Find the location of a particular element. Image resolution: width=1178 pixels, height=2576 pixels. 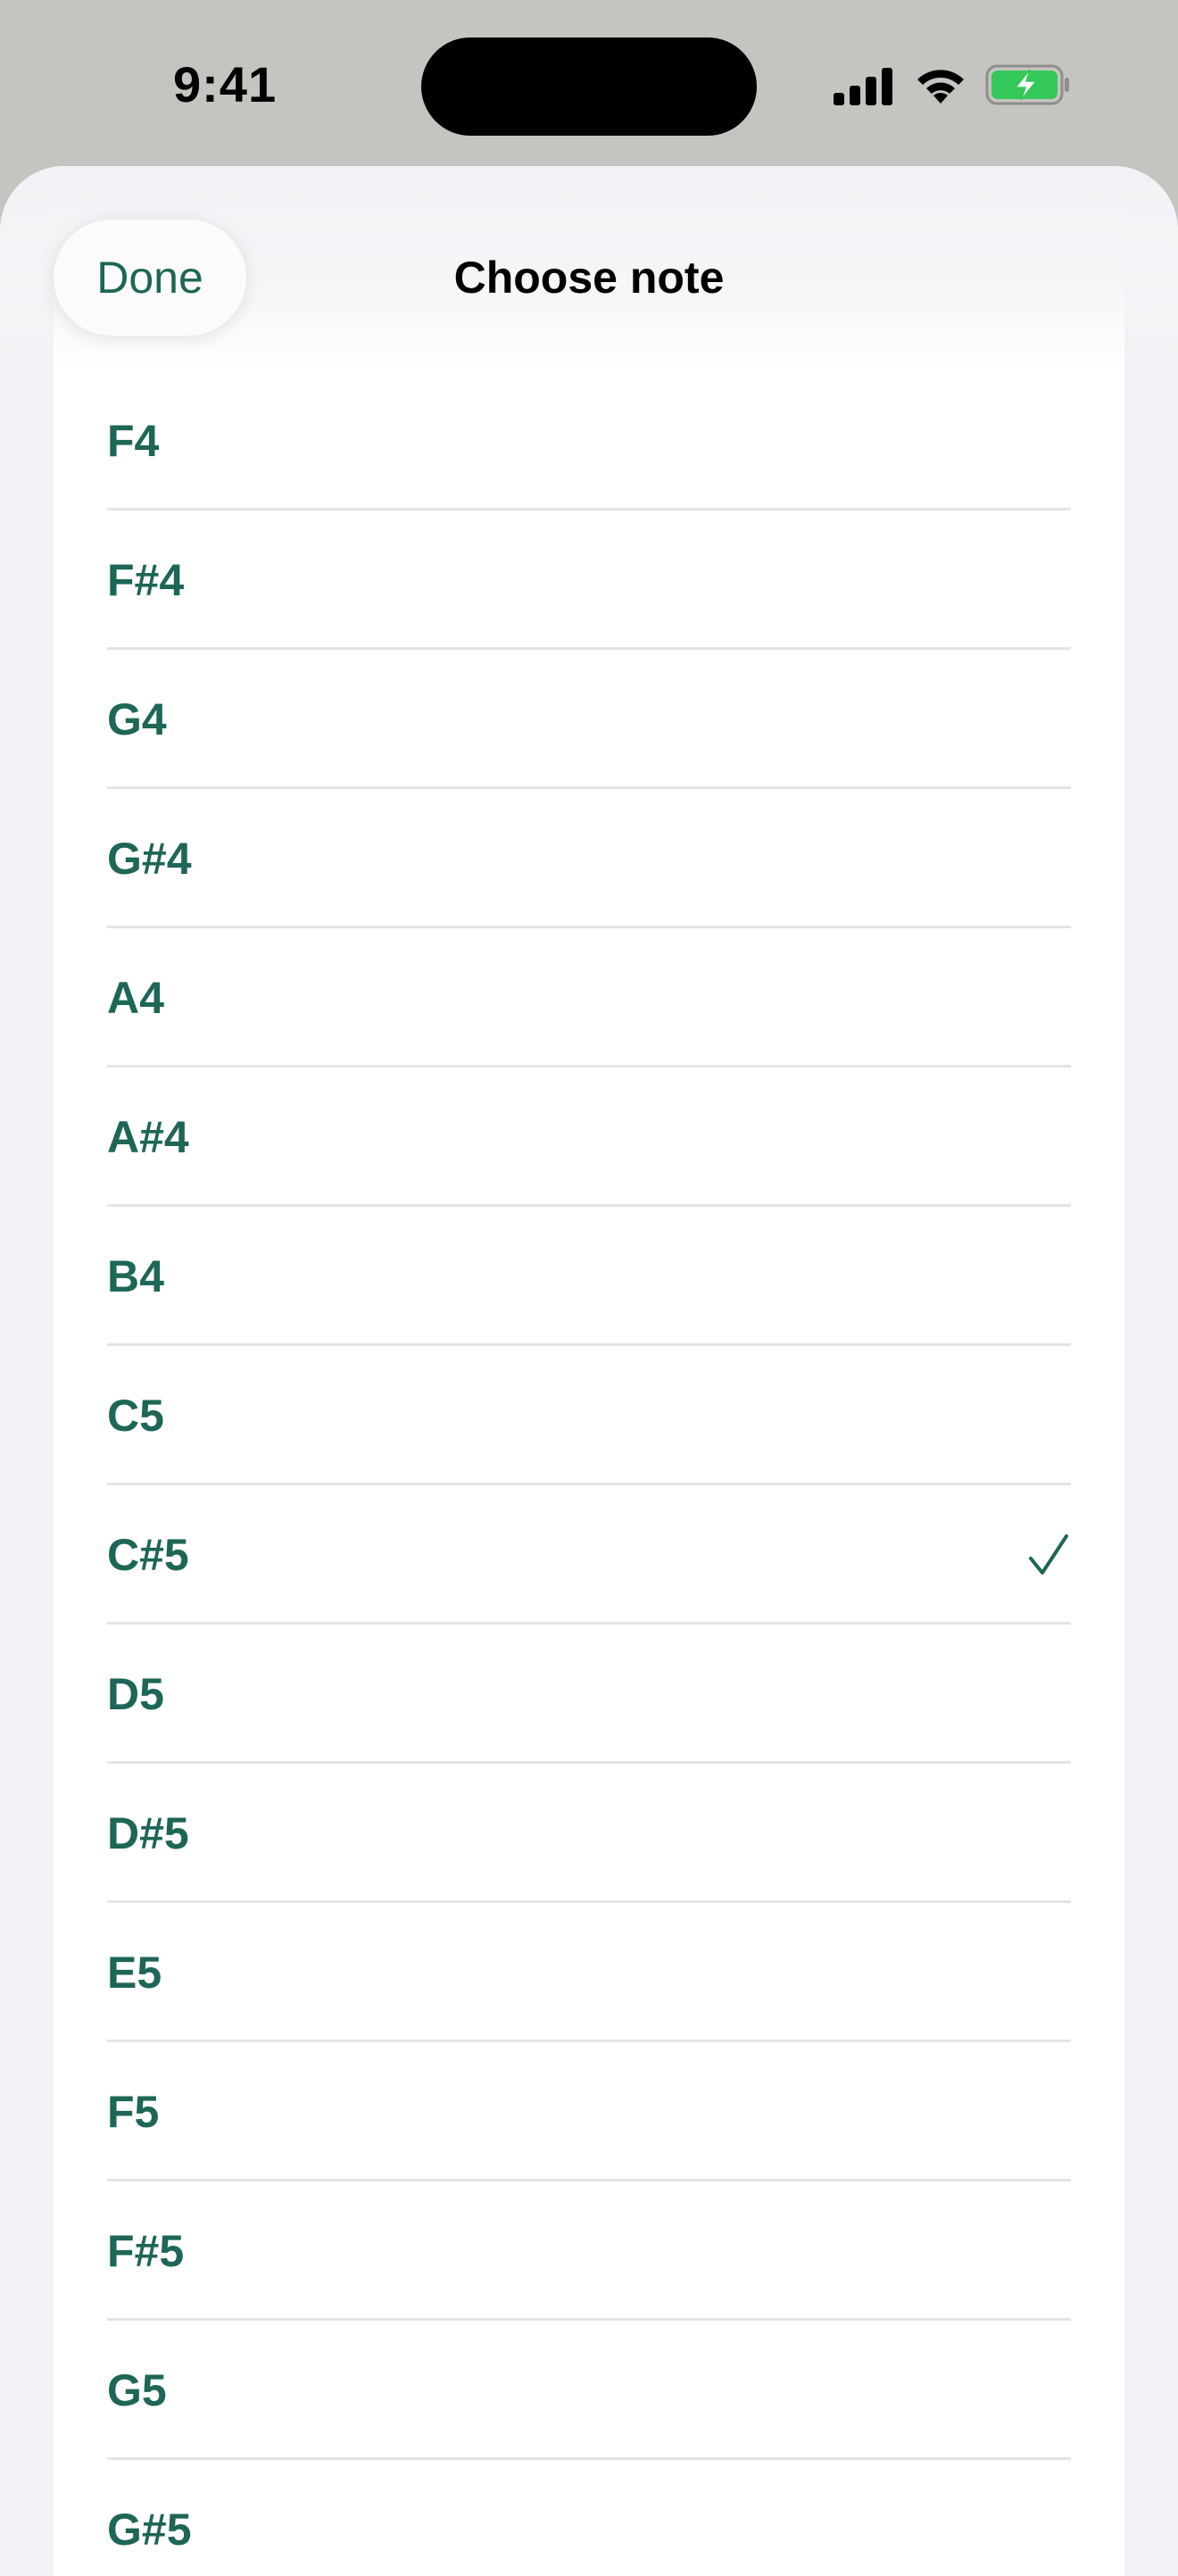

note-row-g4: G4 is located at coordinates (589, 719).